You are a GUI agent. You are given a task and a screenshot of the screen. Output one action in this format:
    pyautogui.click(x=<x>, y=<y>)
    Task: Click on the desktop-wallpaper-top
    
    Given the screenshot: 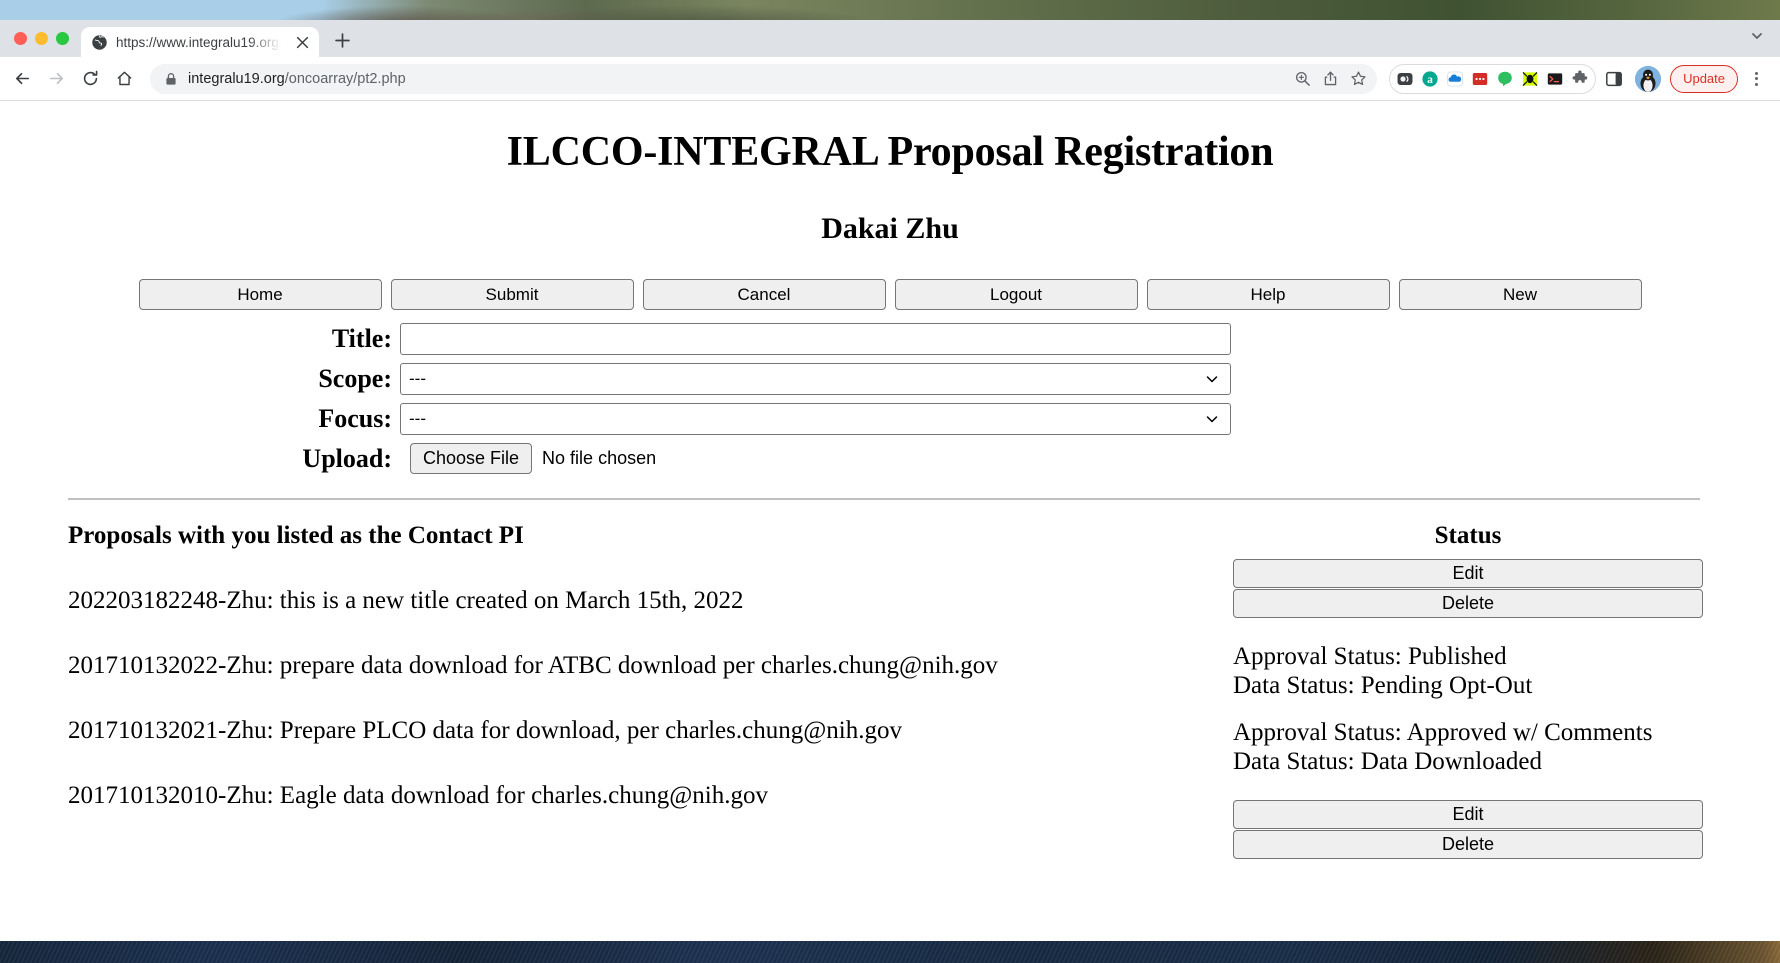 What is the action you would take?
    pyautogui.click(x=890, y=10)
    